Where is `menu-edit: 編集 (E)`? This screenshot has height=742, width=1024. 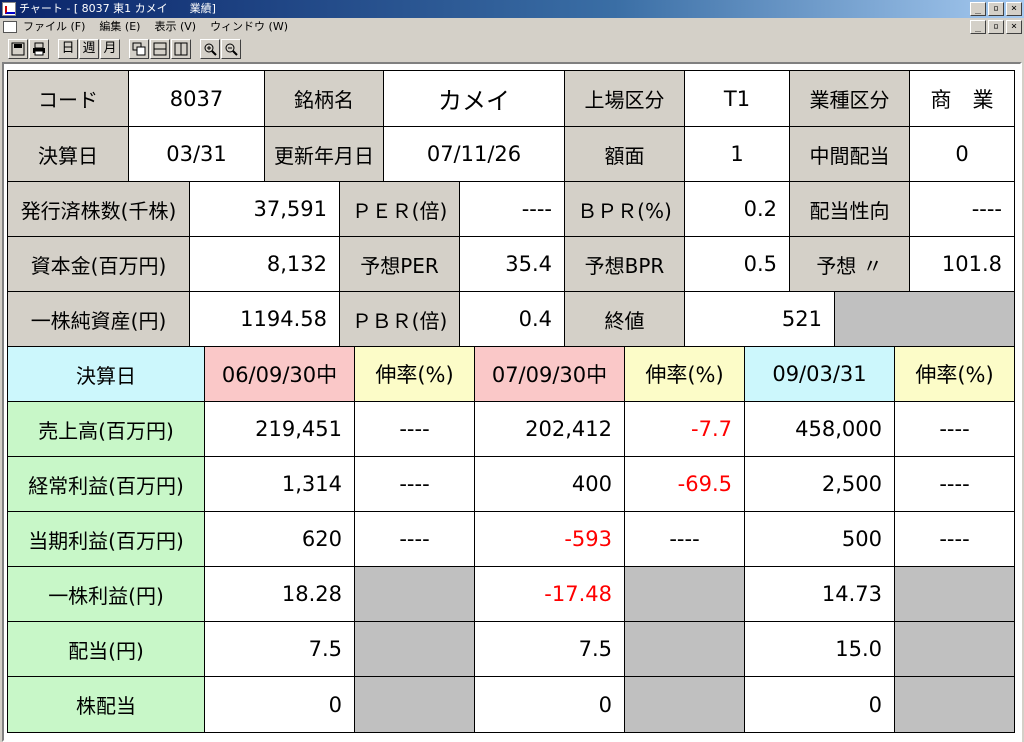 menu-edit: 編集 (E) is located at coordinates (119, 27).